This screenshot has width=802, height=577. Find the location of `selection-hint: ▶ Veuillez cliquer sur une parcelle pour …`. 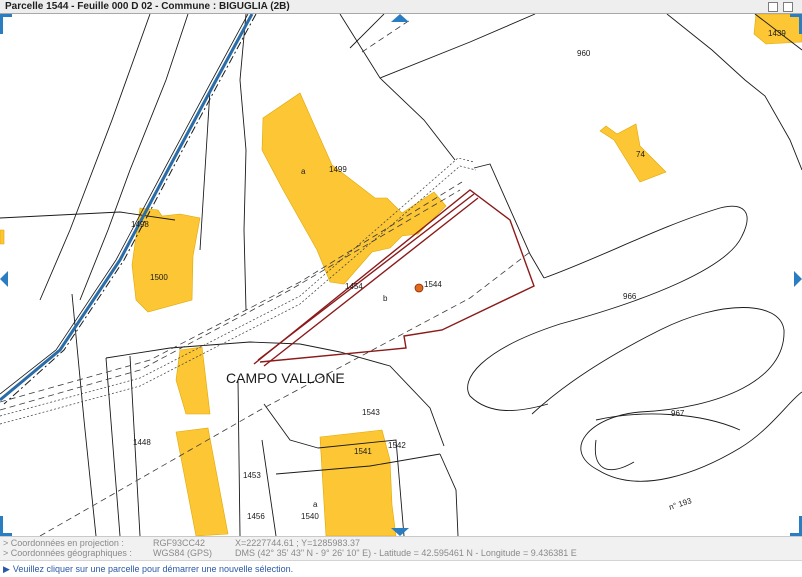

selection-hint: ▶ Veuillez cliquer sur une parcelle pour … is located at coordinates (401, 568).